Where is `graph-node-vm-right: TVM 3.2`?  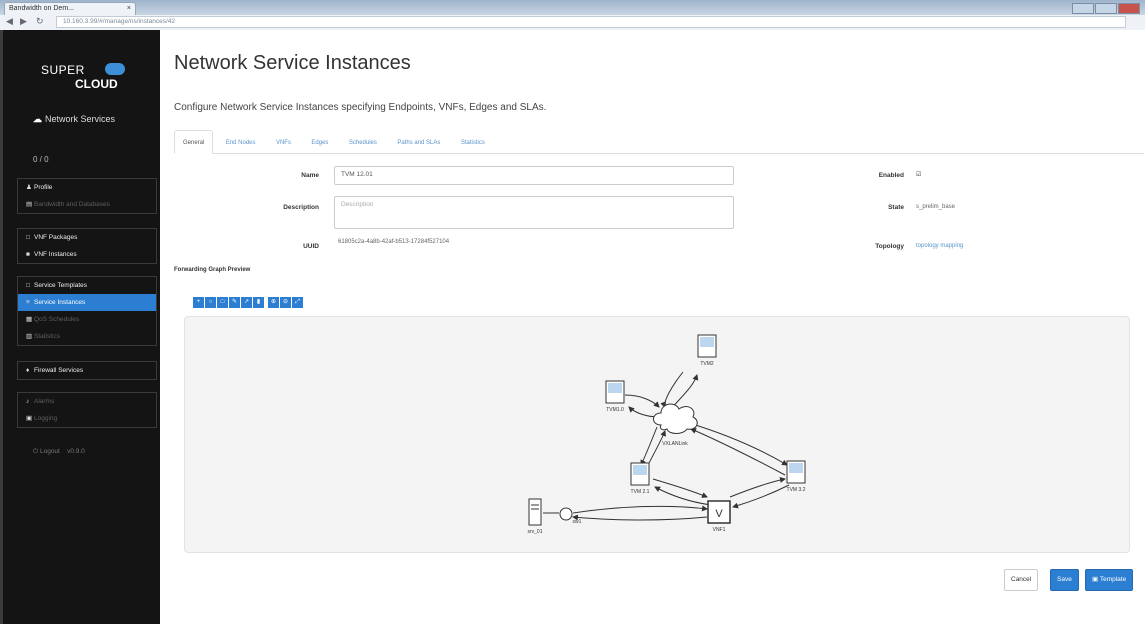
graph-node-vm-right: TVM 3.2 is located at coordinates (796, 476).